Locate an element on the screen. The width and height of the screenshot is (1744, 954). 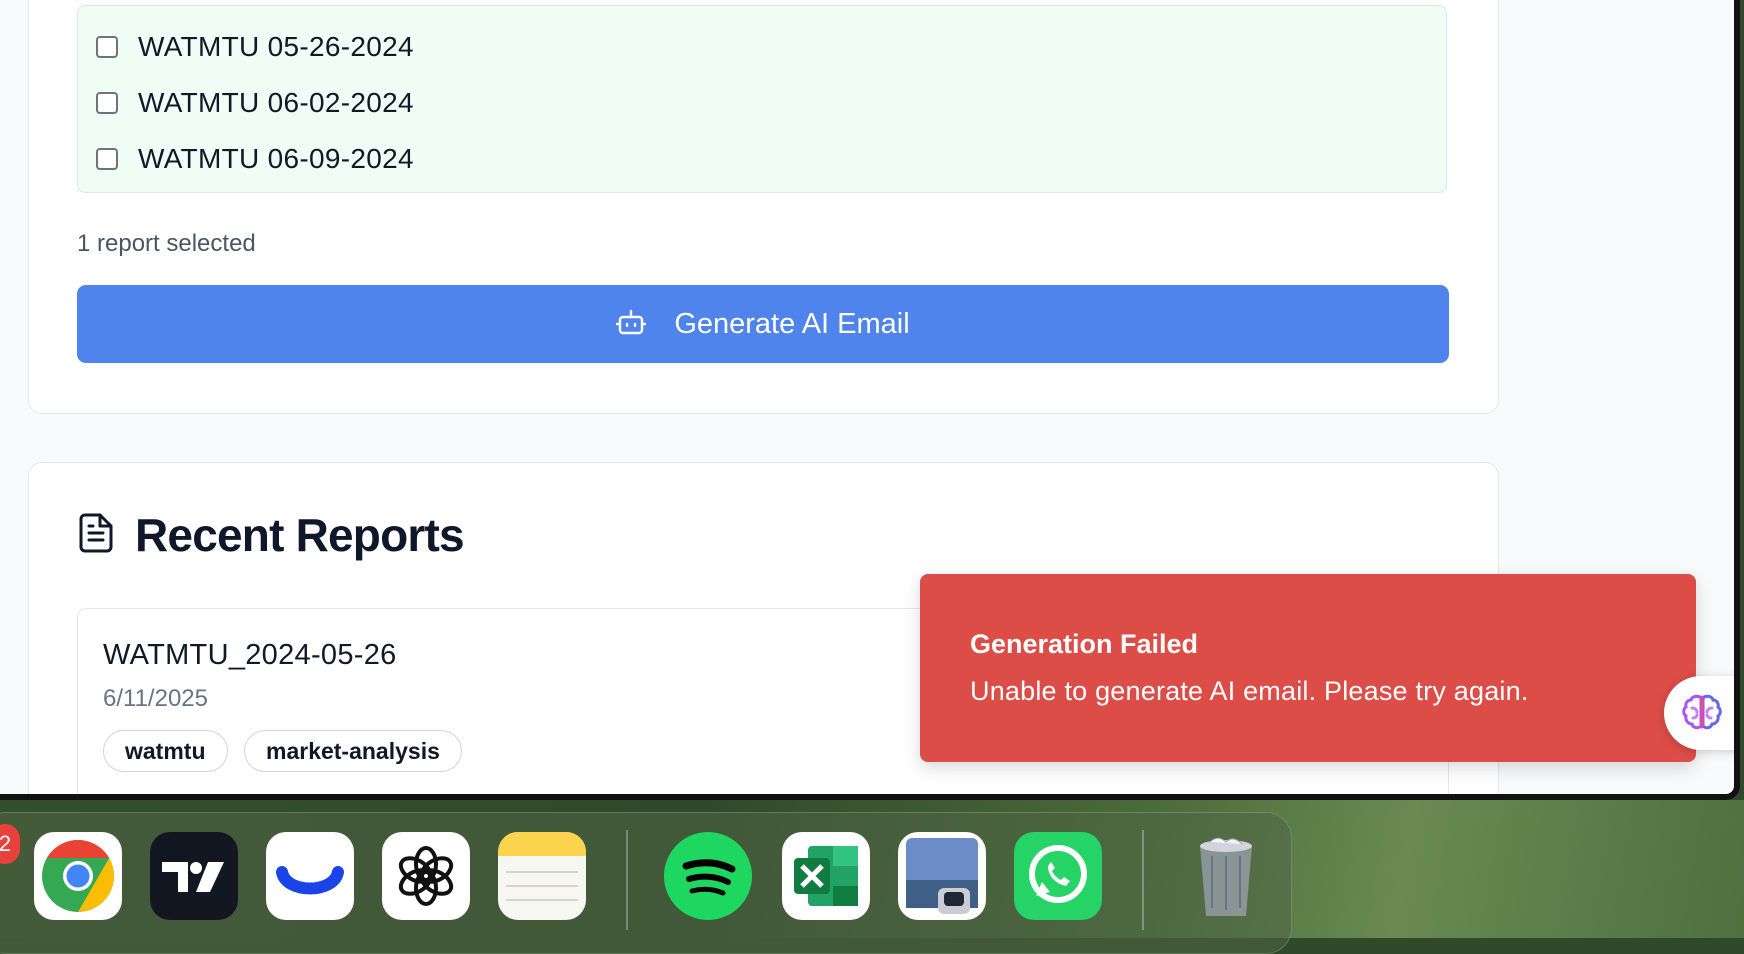
report-checkbox-label: WATMTU 06-02-2024 is located at coordinates (276, 102).